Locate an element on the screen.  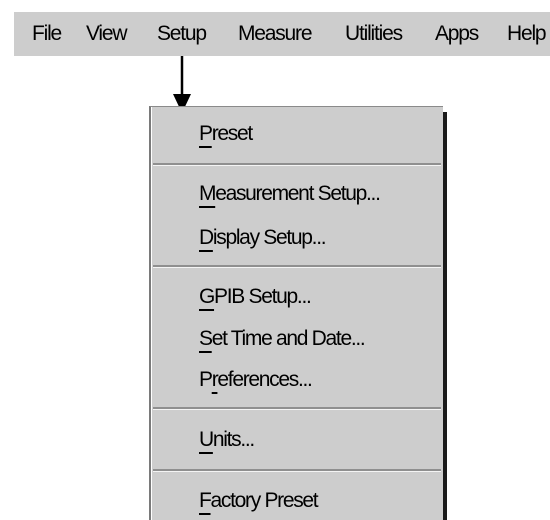
mnemonic-letter: D is located at coordinates (206, 237).